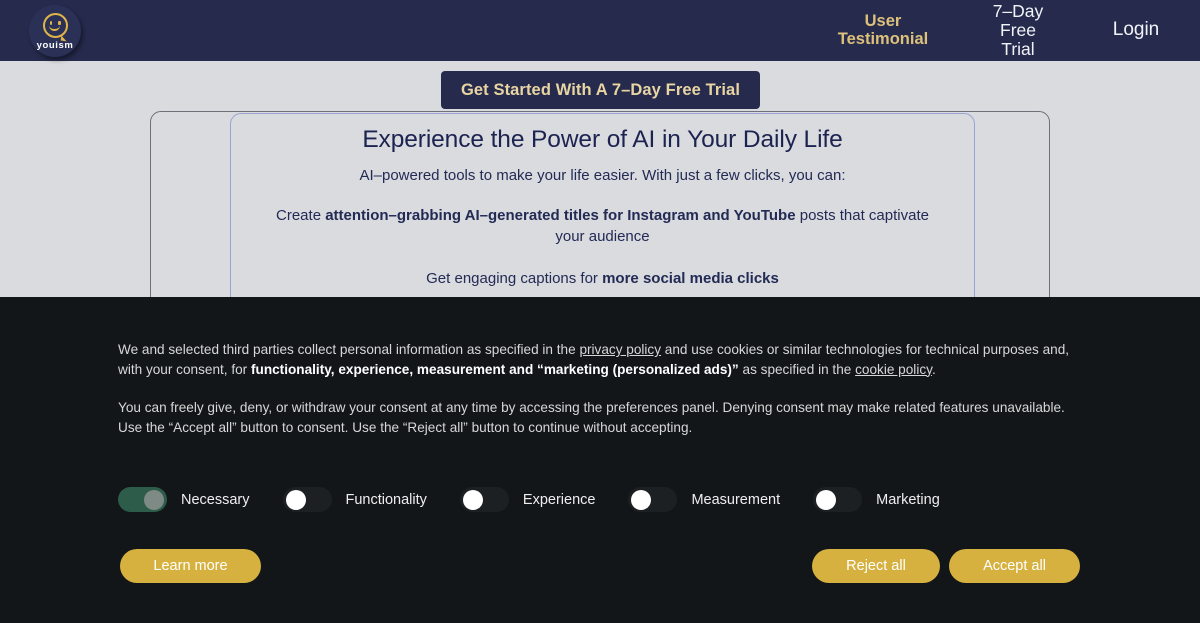 This screenshot has width=1200, height=623. Describe the element at coordinates (797, 369) in the screenshot. I see `cookie-p1-part3: as specified in the` at that location.